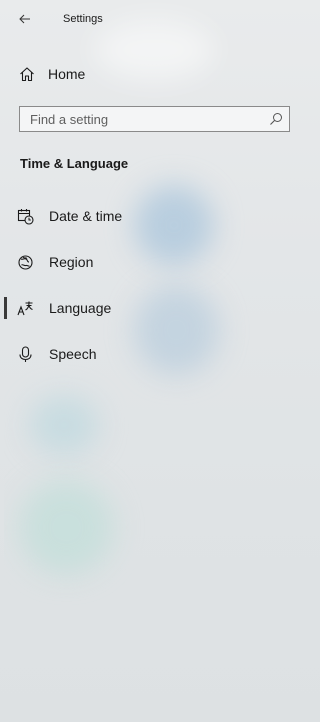 The width and height of the screenshot is (320, 722). Describe the element at coordinates (153, 20) in the screenshot. I see `title-bar: Settings` at that location.